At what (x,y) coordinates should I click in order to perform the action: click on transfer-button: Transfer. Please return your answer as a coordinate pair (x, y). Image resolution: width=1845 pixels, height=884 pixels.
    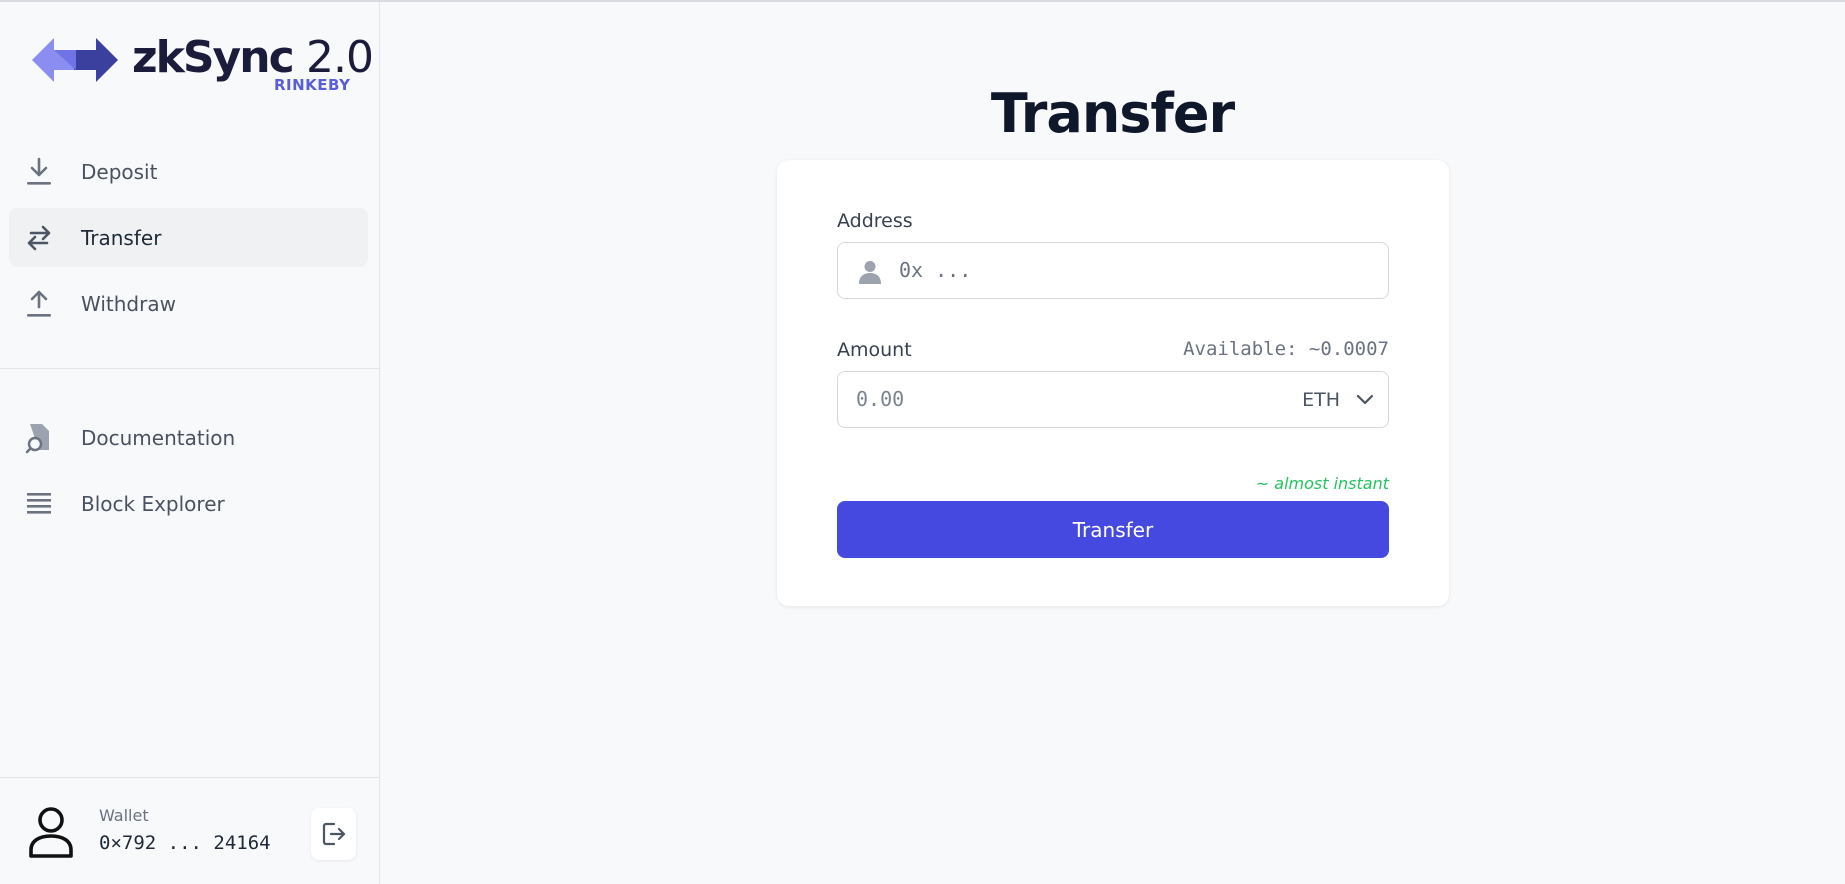
    Looking at the image, I should click on (1113, 529).